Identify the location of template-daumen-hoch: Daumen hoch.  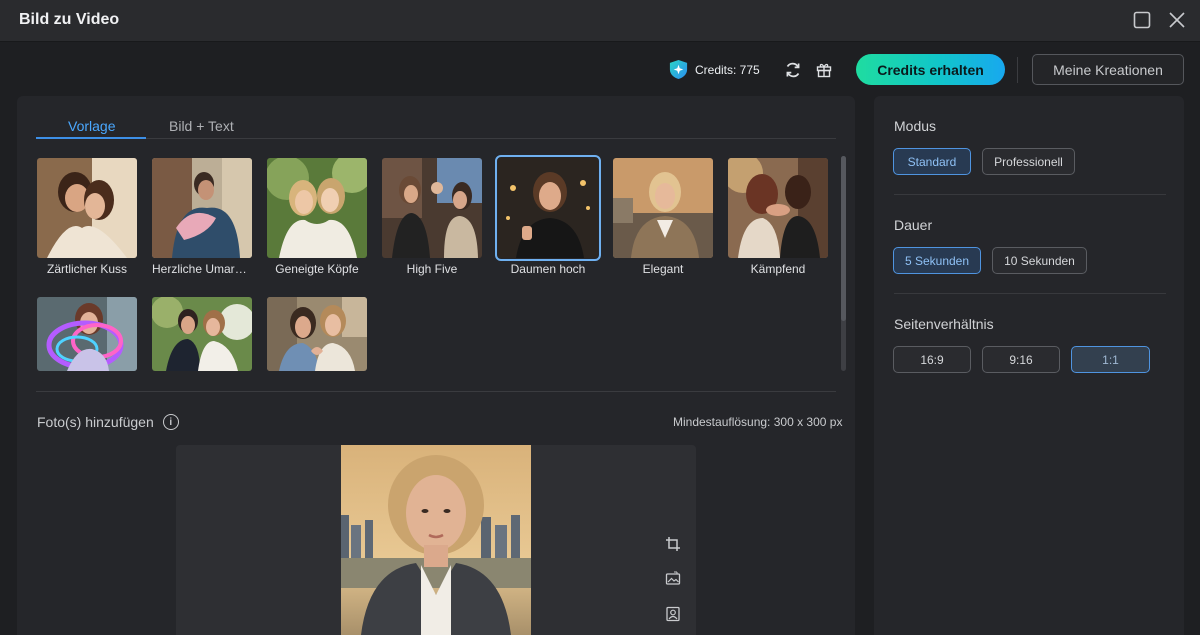
(548, 215).